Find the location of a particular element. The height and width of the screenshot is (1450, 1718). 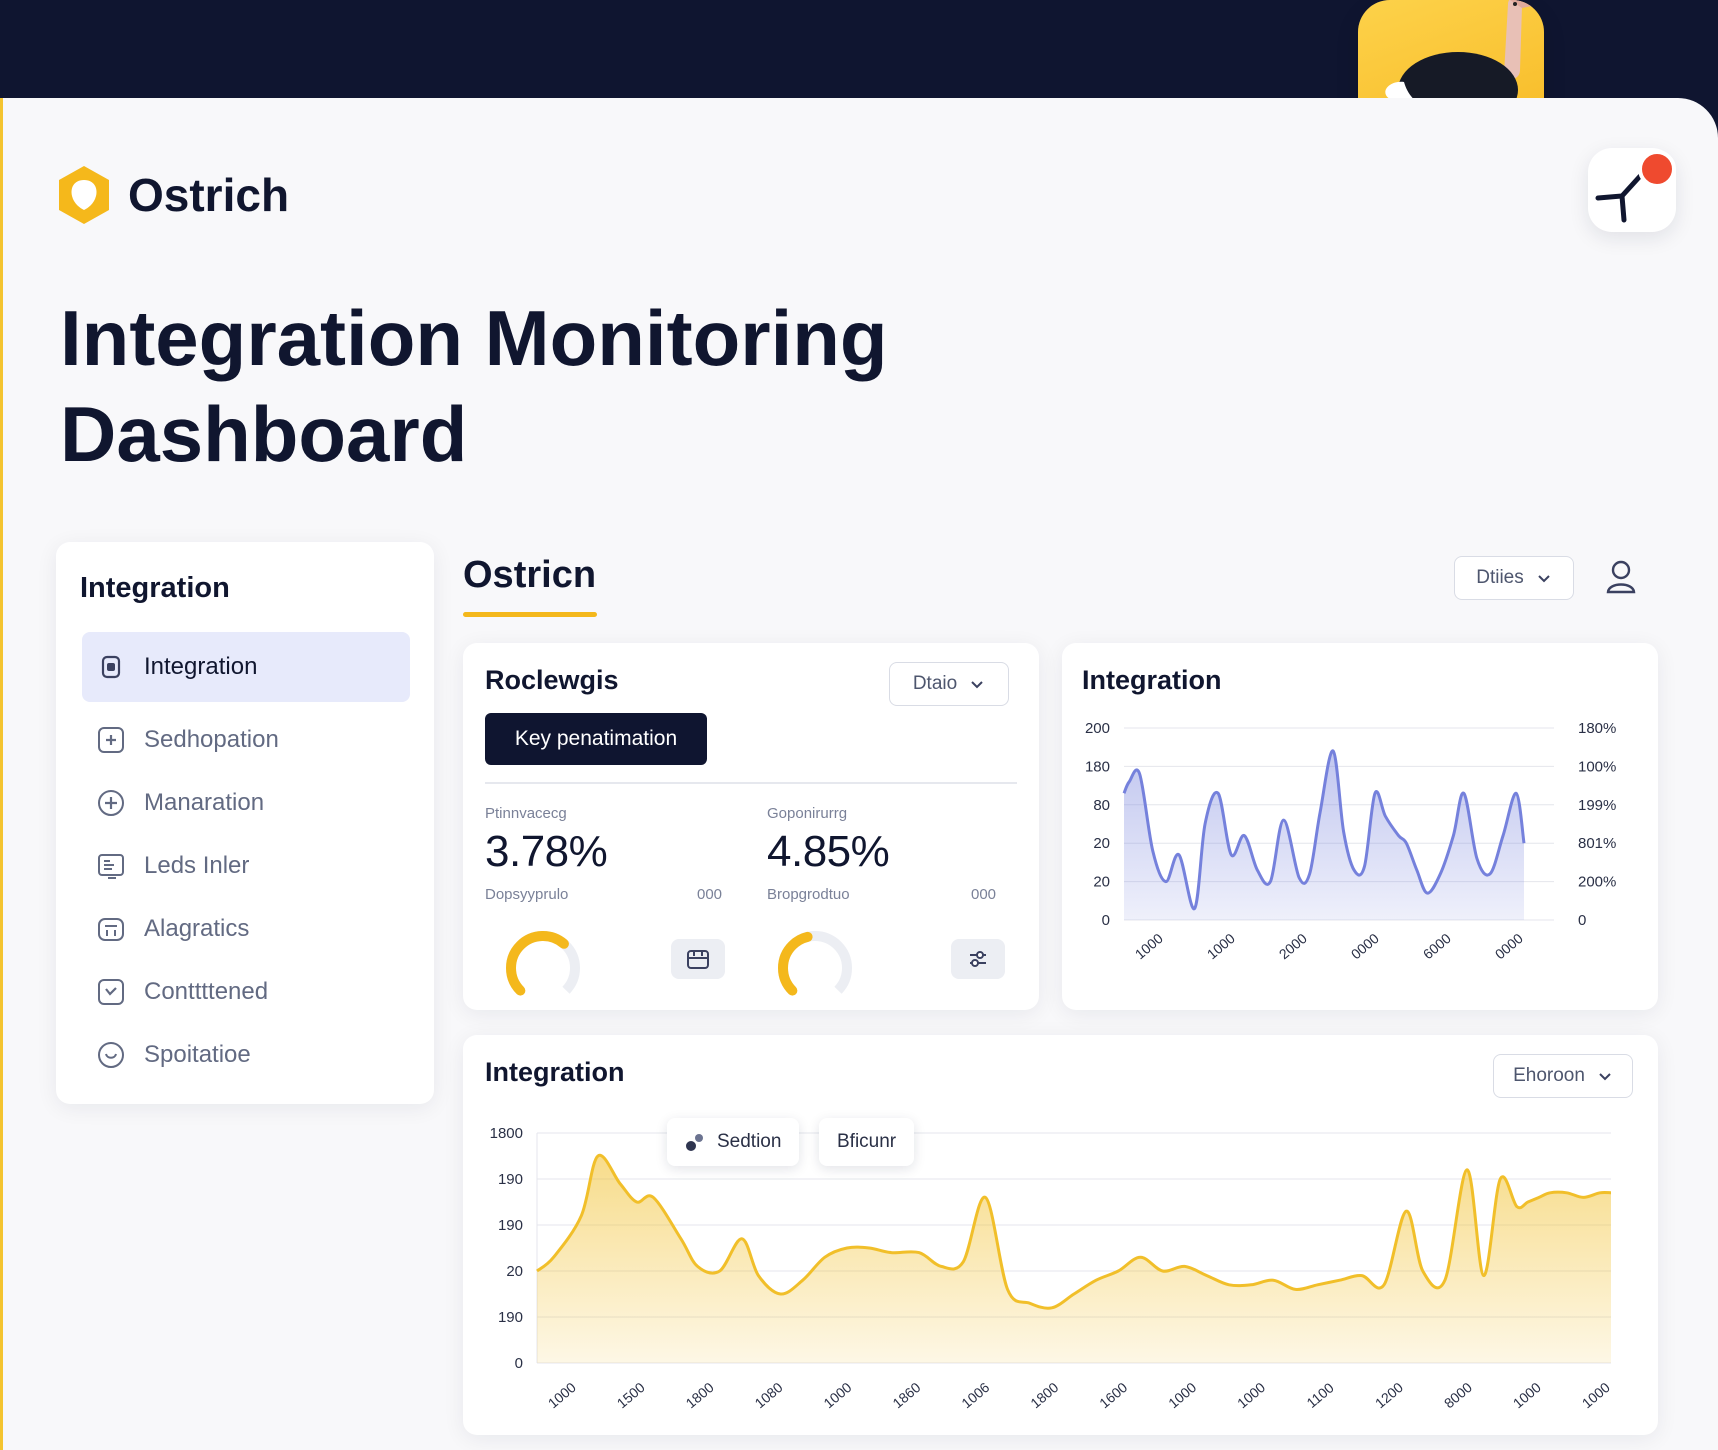

plus-square-icon is located at coordinates (111, 740).